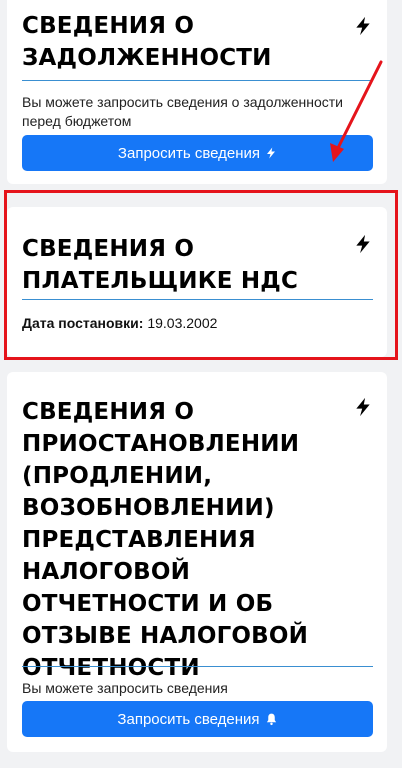 This screenshot has height=768, width=402. I want to click on button-label: Запросить сведения, so click(188, 719).